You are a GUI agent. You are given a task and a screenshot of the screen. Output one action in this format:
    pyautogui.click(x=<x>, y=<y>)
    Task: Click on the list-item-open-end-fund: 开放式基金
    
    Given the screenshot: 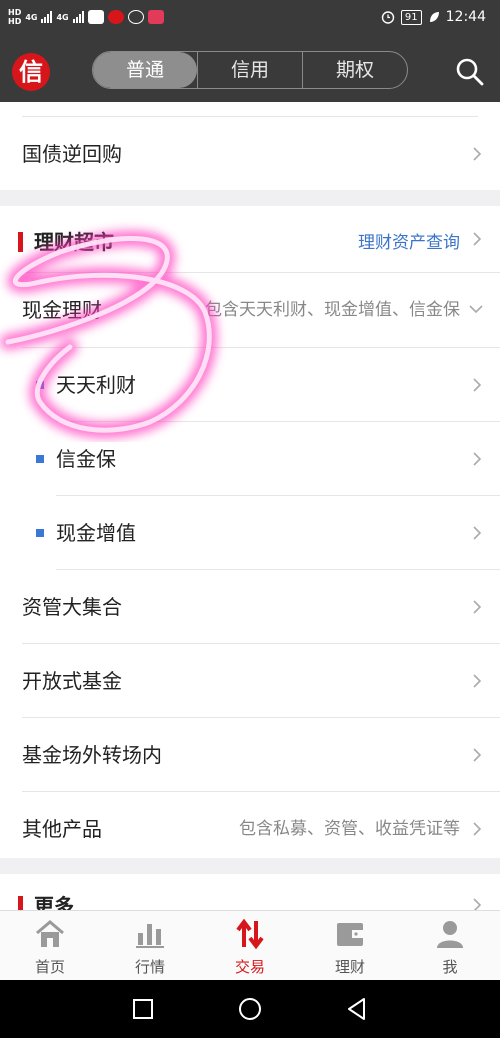 What is the action you would take?
    pyautogui.click(x=250, y=681)
    